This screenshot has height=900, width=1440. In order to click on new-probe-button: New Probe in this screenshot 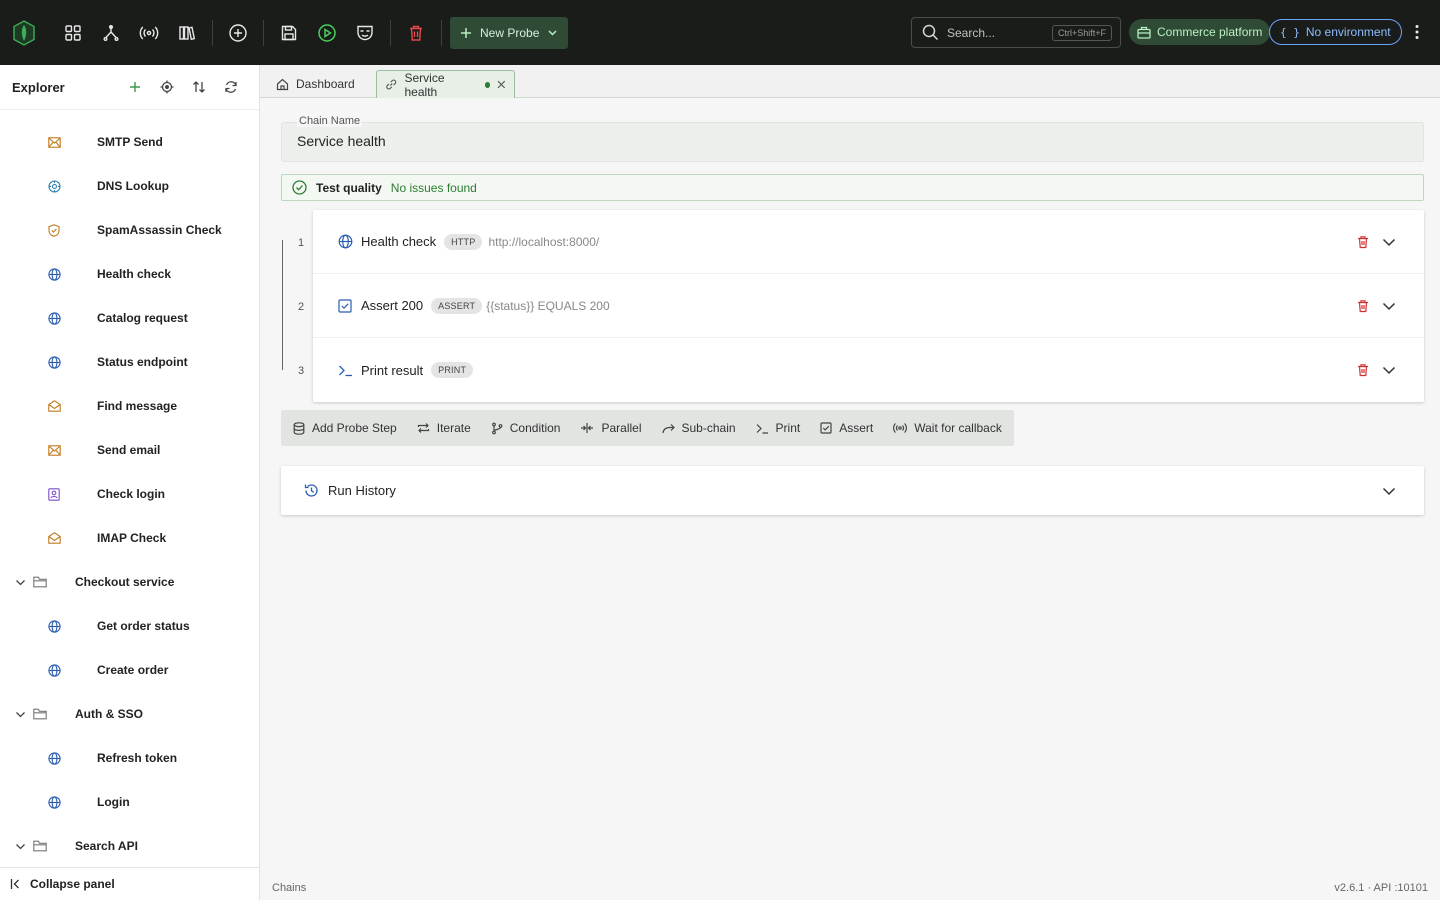, I will do `click(509, 32)`.